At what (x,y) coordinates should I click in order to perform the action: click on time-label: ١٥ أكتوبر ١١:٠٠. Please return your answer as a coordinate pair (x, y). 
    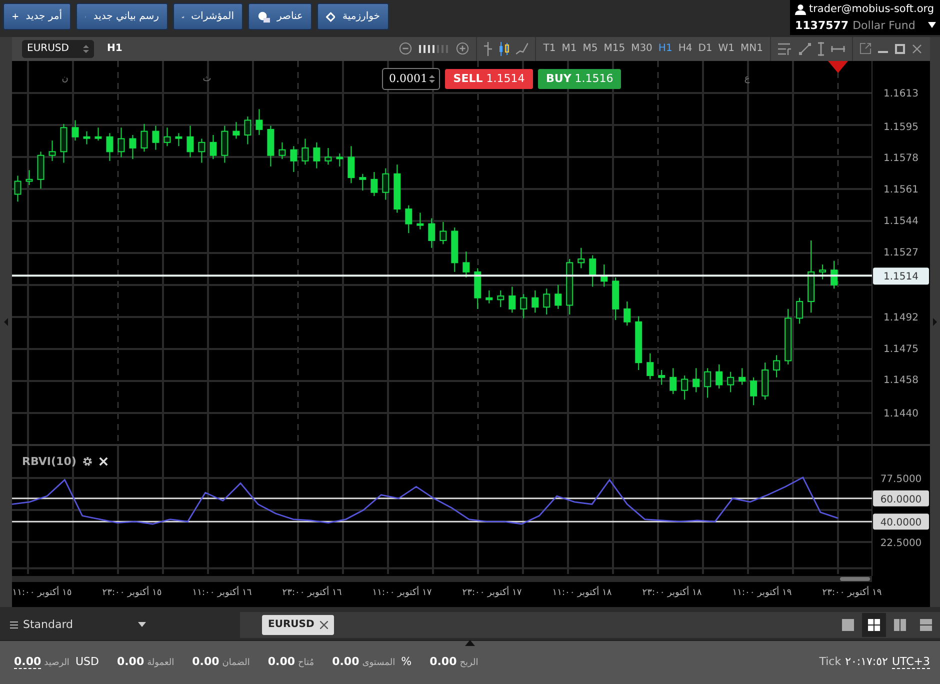
    Looking at the image, I should click on (42, 593).